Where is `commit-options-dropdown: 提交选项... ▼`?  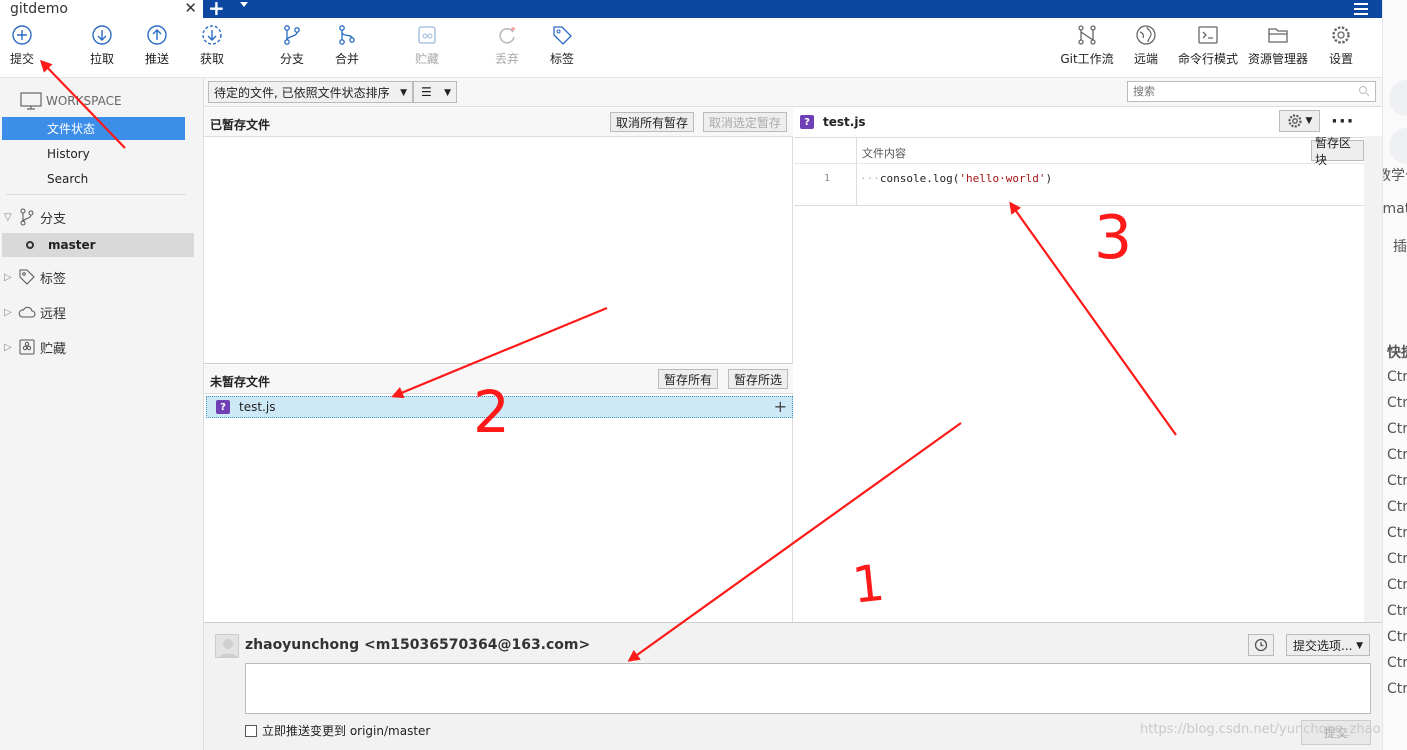
commit-options-dropdown: 提交选项... ▼ is located at coordinates (1328, 645).